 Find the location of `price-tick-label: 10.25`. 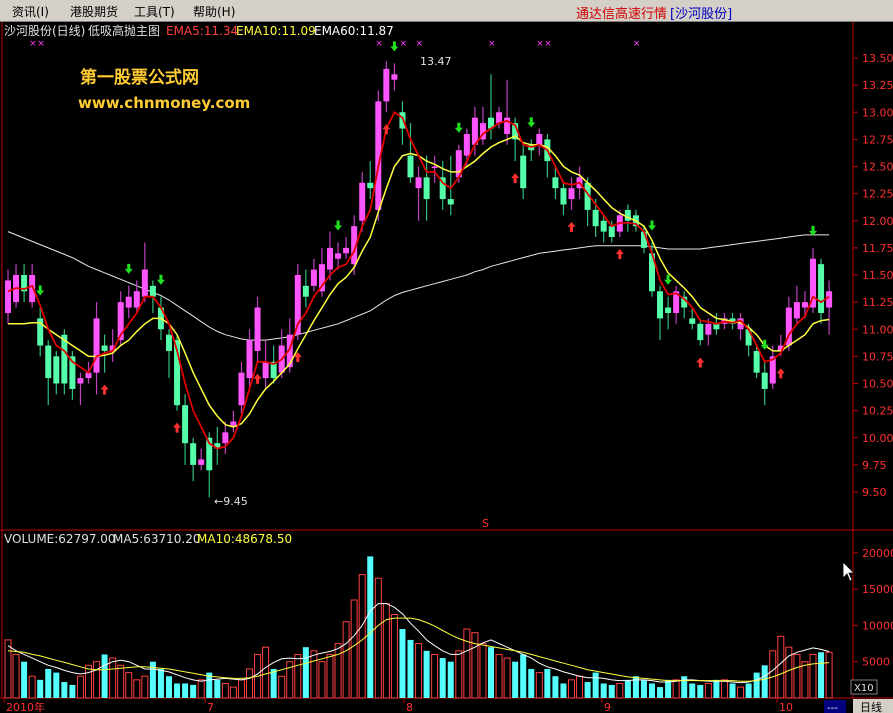

price-tick-label: 10.25 is located at coordinates (877, 411).